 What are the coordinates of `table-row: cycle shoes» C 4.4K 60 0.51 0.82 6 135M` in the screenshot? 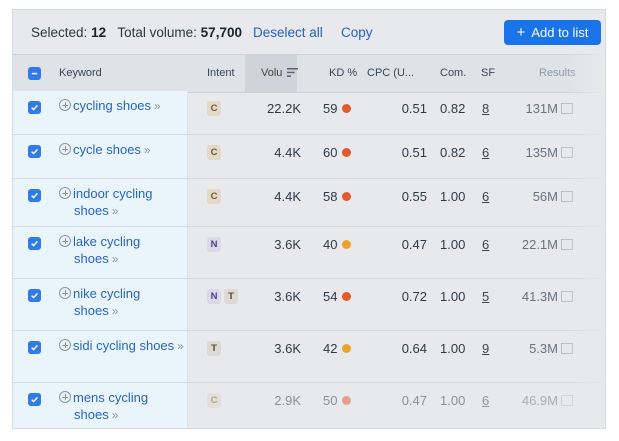 It's located at (309, 157).